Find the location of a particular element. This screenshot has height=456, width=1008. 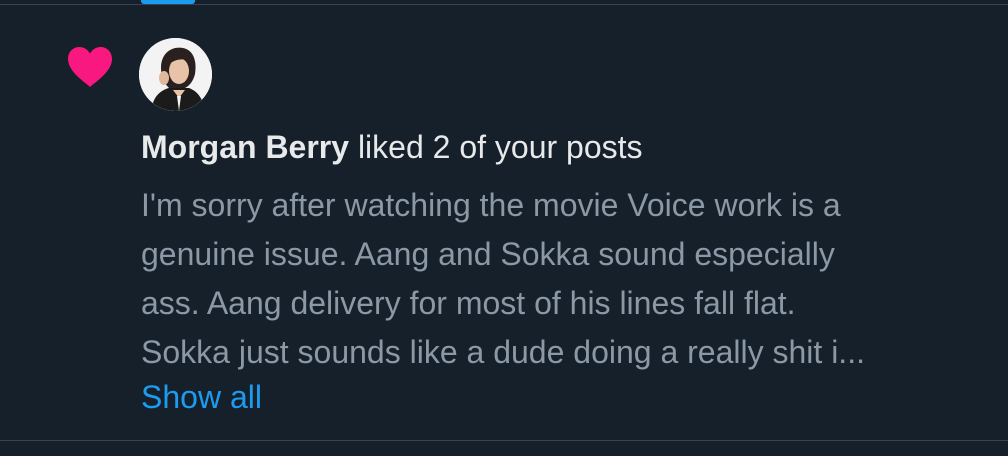

notification-headline: Morgan Berry liked 2 of your posts is located at coordinates (392, 147).